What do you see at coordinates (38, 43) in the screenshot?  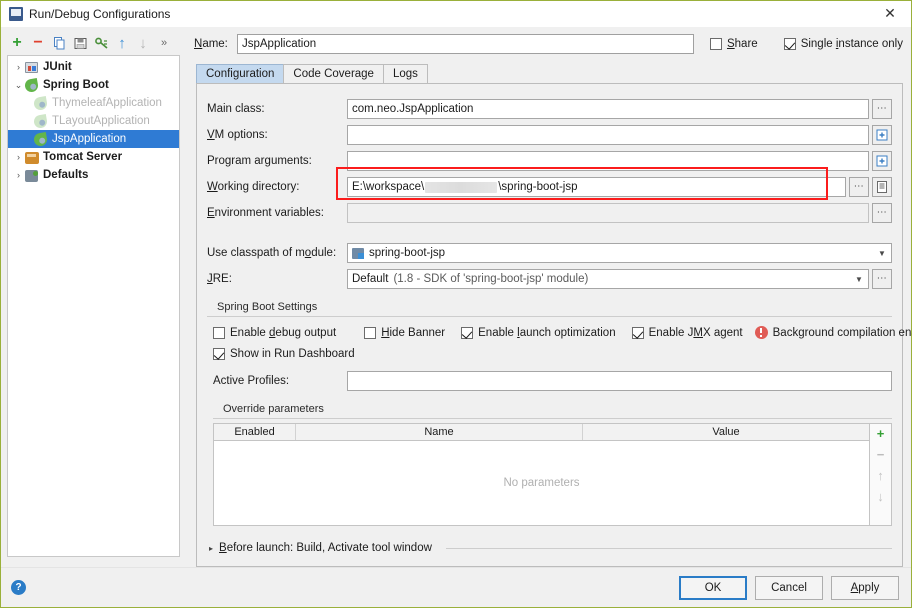 I see `remove-configuration-button: −` at bounding box center [38, 43].